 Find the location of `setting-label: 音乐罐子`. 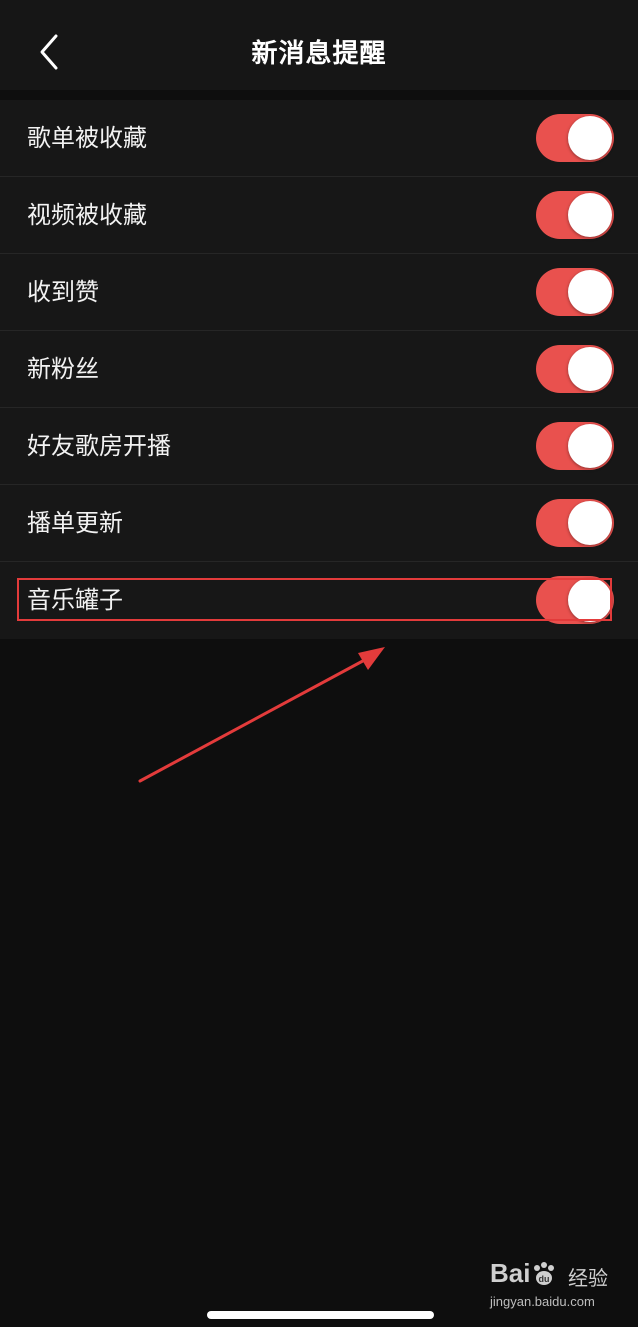

setting-label: 音乐罐子 is located at coordinates (75, 600).